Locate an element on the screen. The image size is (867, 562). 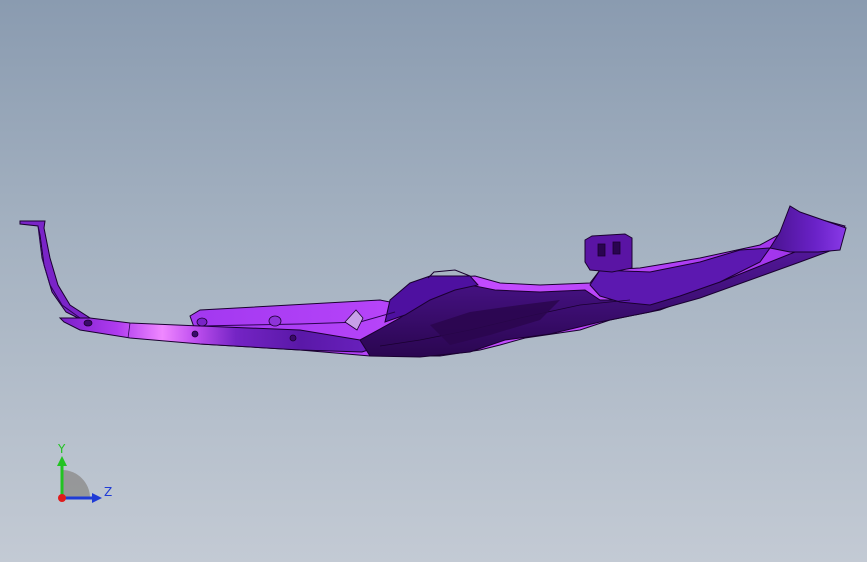
y-axis-arrow is located at coordinates (62, 461).